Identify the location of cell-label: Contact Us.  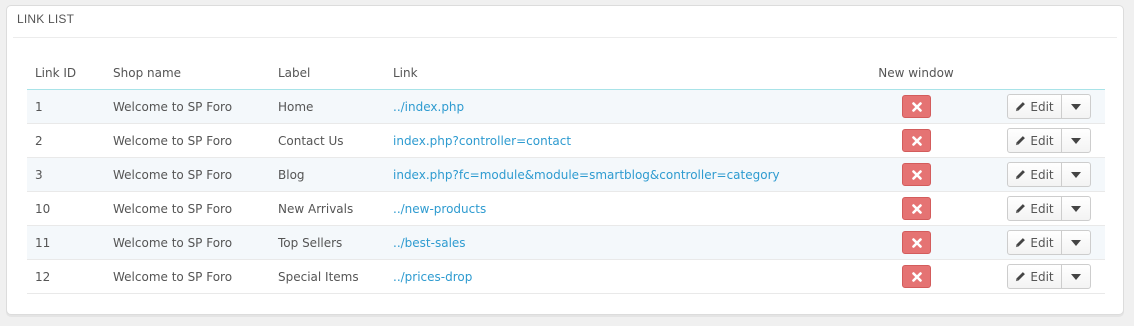
(327, 140).